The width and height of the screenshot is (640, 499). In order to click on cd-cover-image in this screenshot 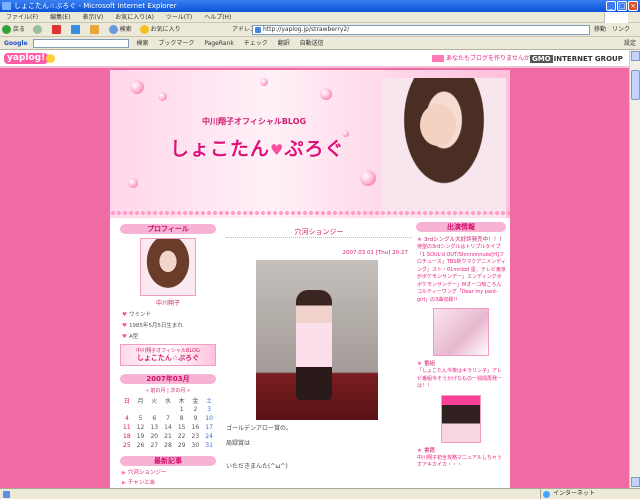, I will do `click(461, 332)`.